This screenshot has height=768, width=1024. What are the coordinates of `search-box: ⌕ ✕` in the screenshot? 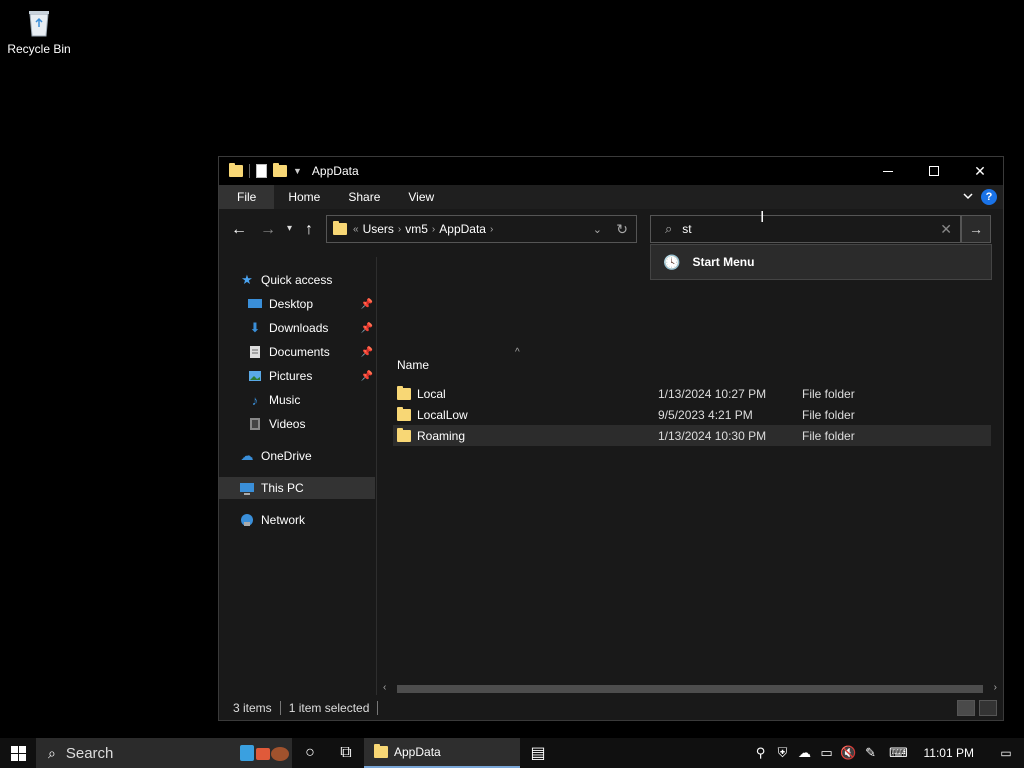 It's located at (805, 229).